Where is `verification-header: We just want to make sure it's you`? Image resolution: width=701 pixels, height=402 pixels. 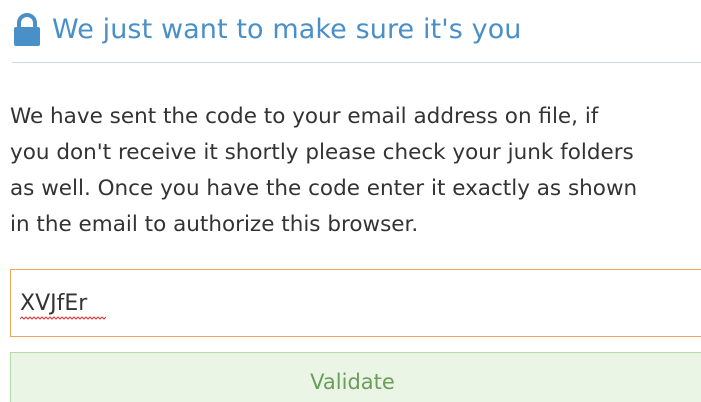
verification-header: We just want to make sure it's you is located at coordinates (356, 29).